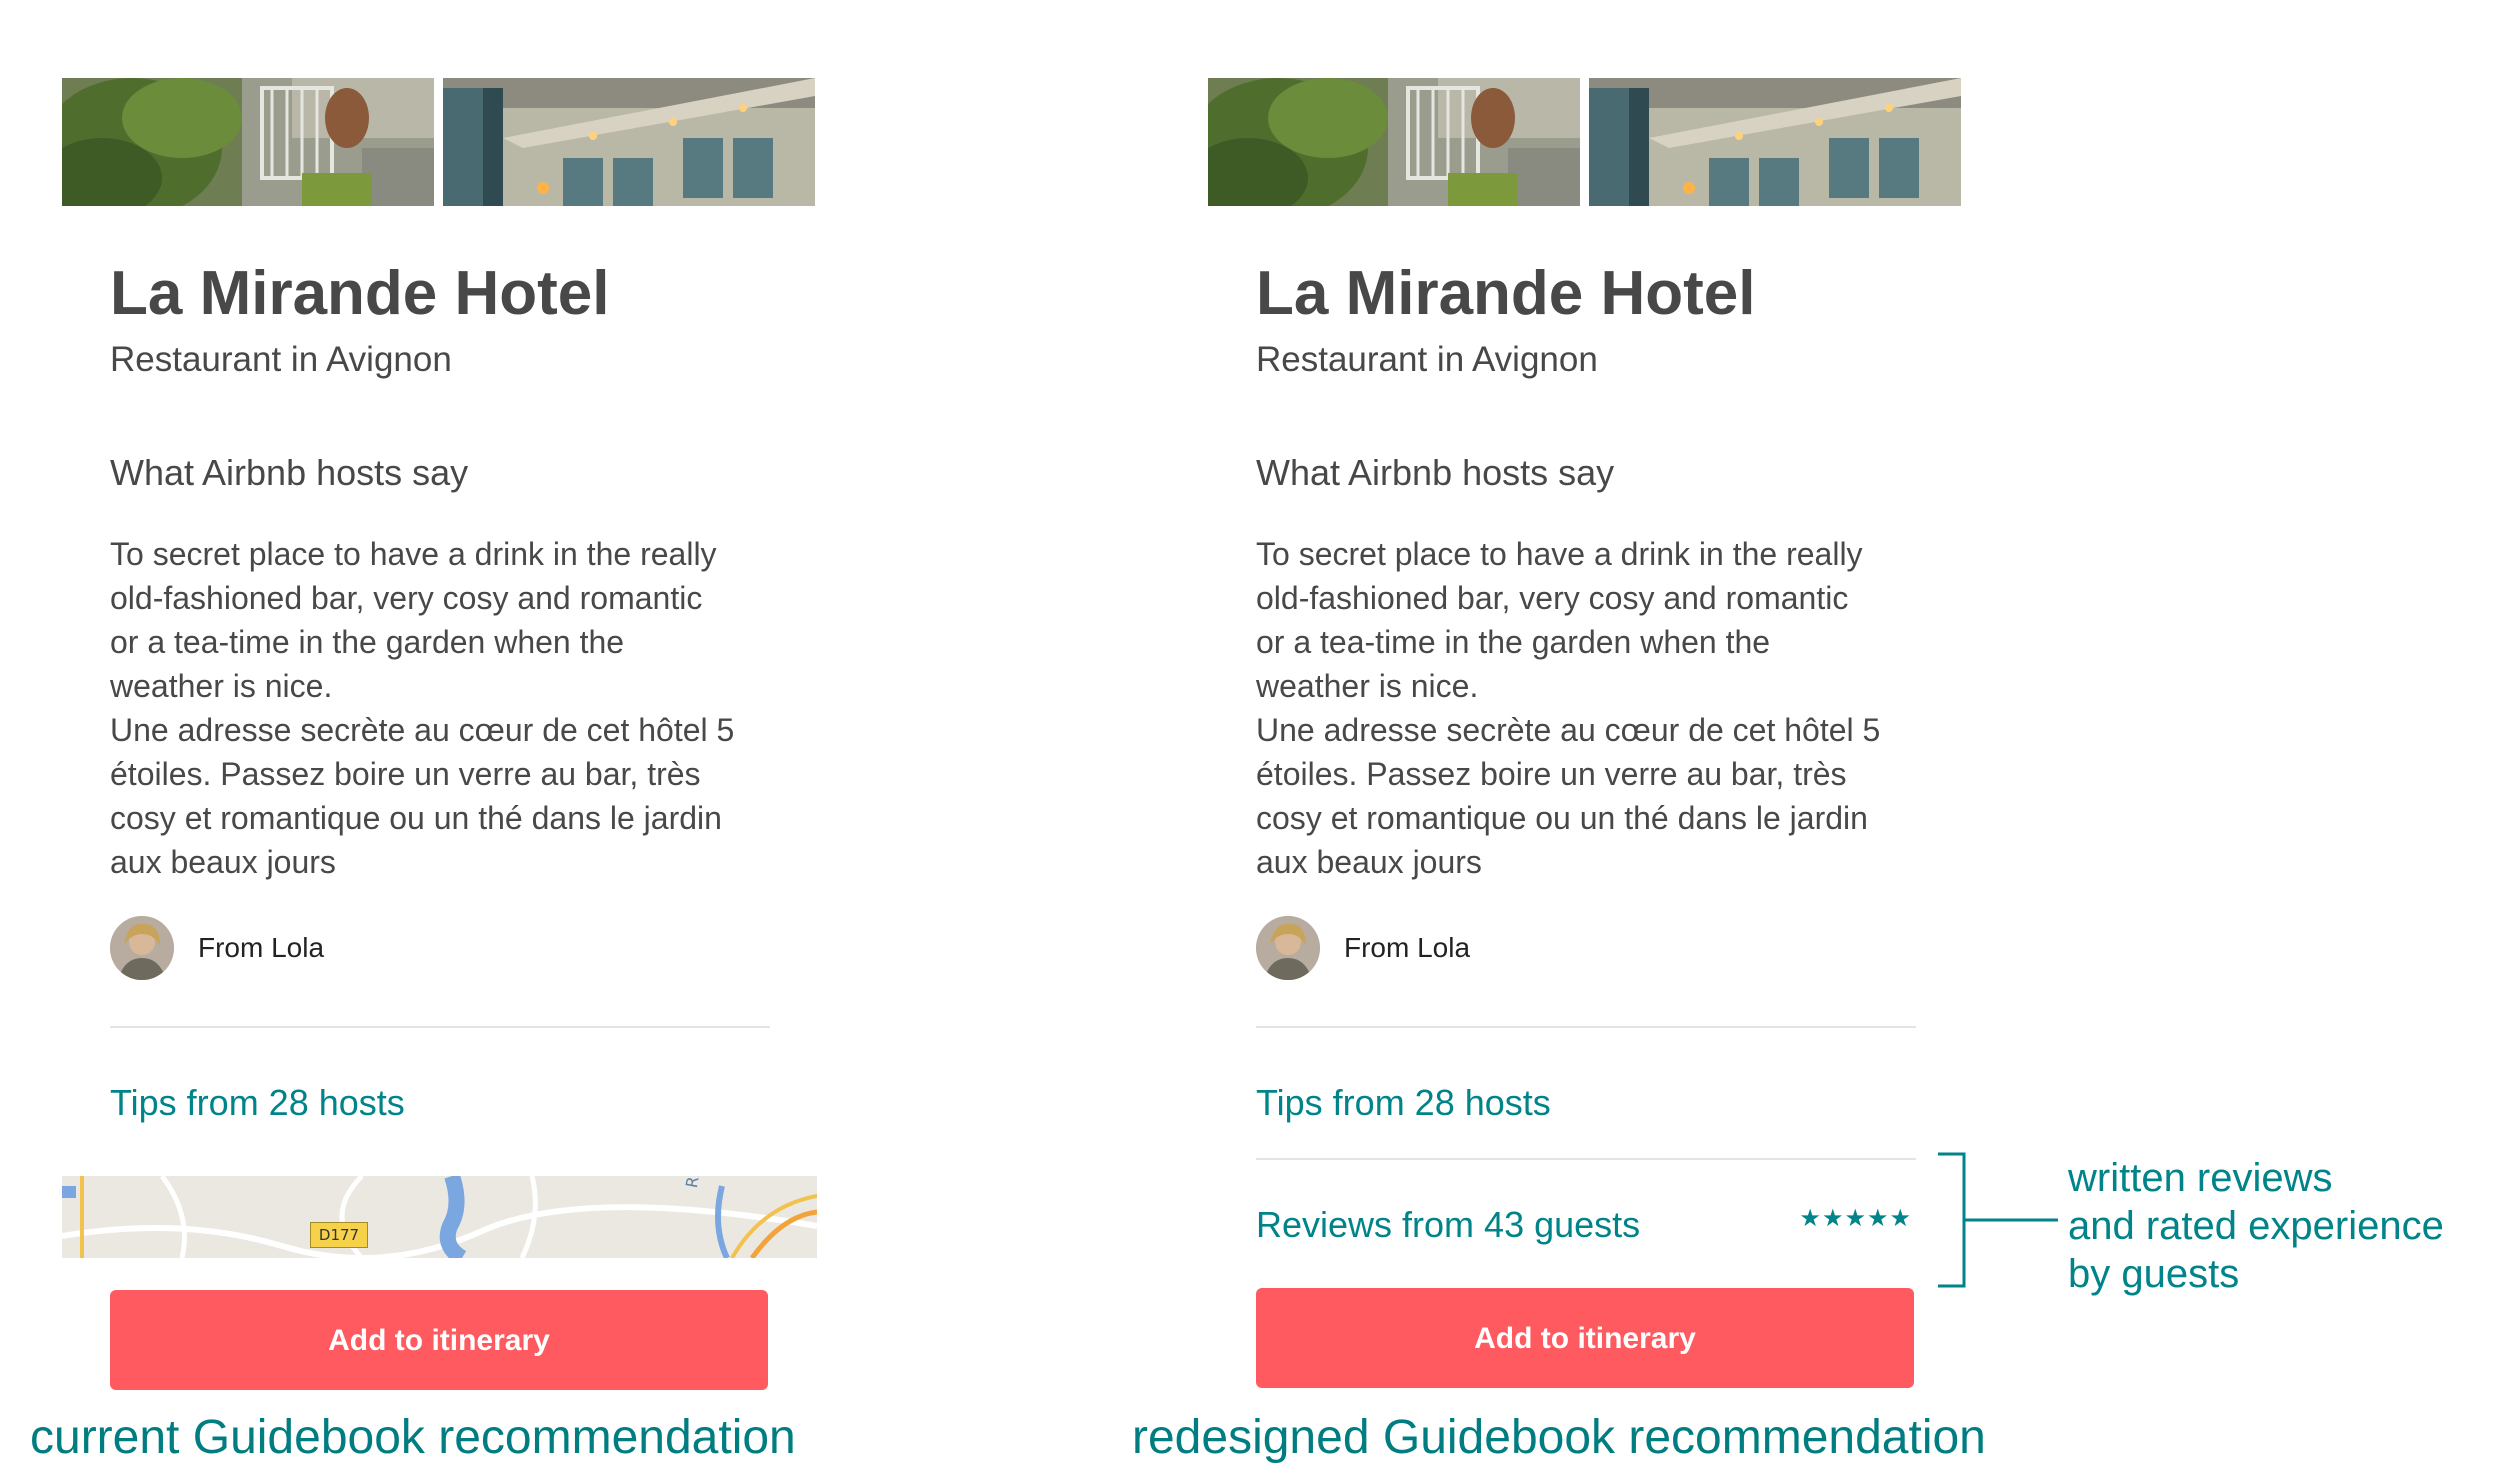 The height and width of the screenshot is (1478, 2496). What do you see at coordinates (1998, 1220) in the screenshot?
I see `annotation-bracket` at bounding box center [1998, 1220].